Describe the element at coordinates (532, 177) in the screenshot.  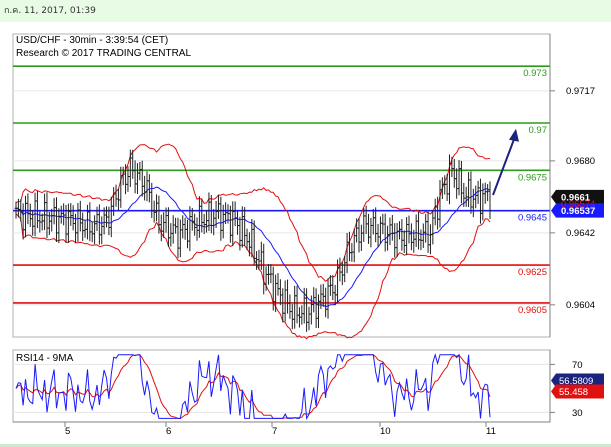
I see `level-label: 0.9675` at that location.